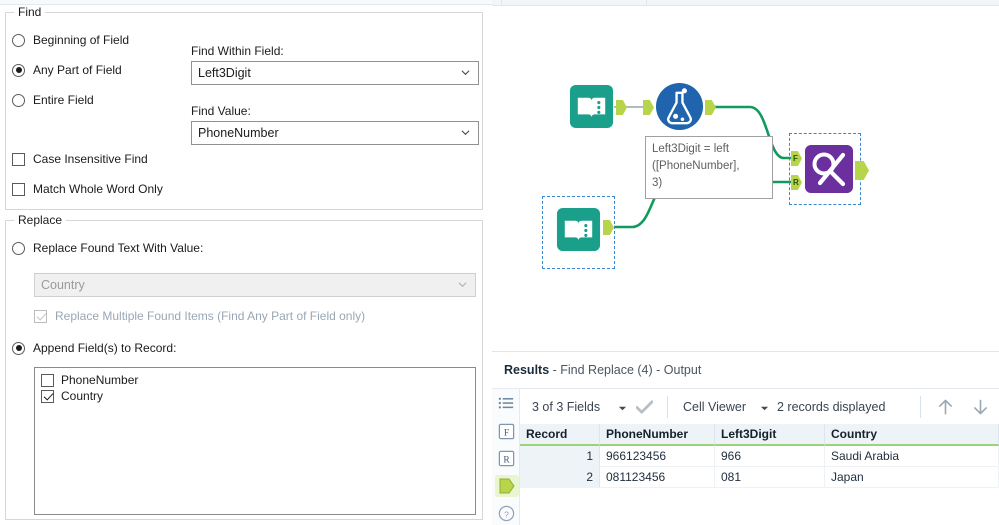 The width and height of the screenshot is (999, 525). I want to click on radio-replace-found-text-dot, so click(18, 248).